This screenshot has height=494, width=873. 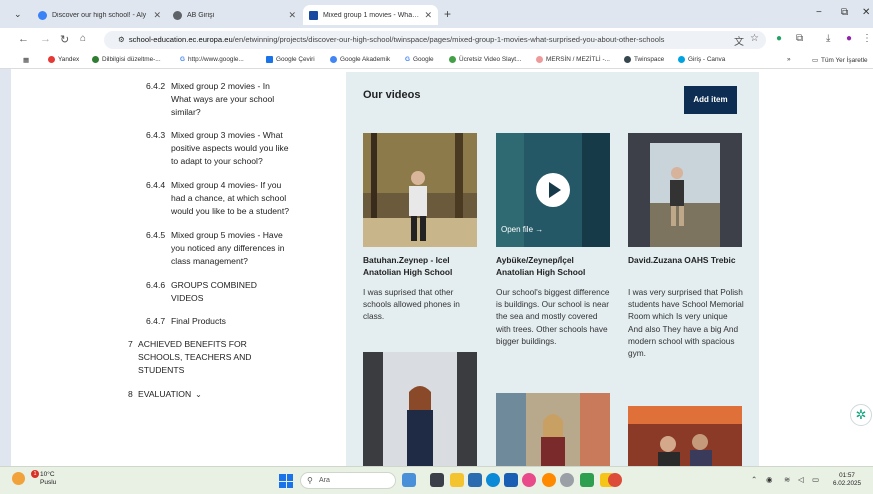 What do you see at coordinates (754, 38) in the screenshot?
I see `bookmark-star-icon: ☆` at bounding box center [754, 38].